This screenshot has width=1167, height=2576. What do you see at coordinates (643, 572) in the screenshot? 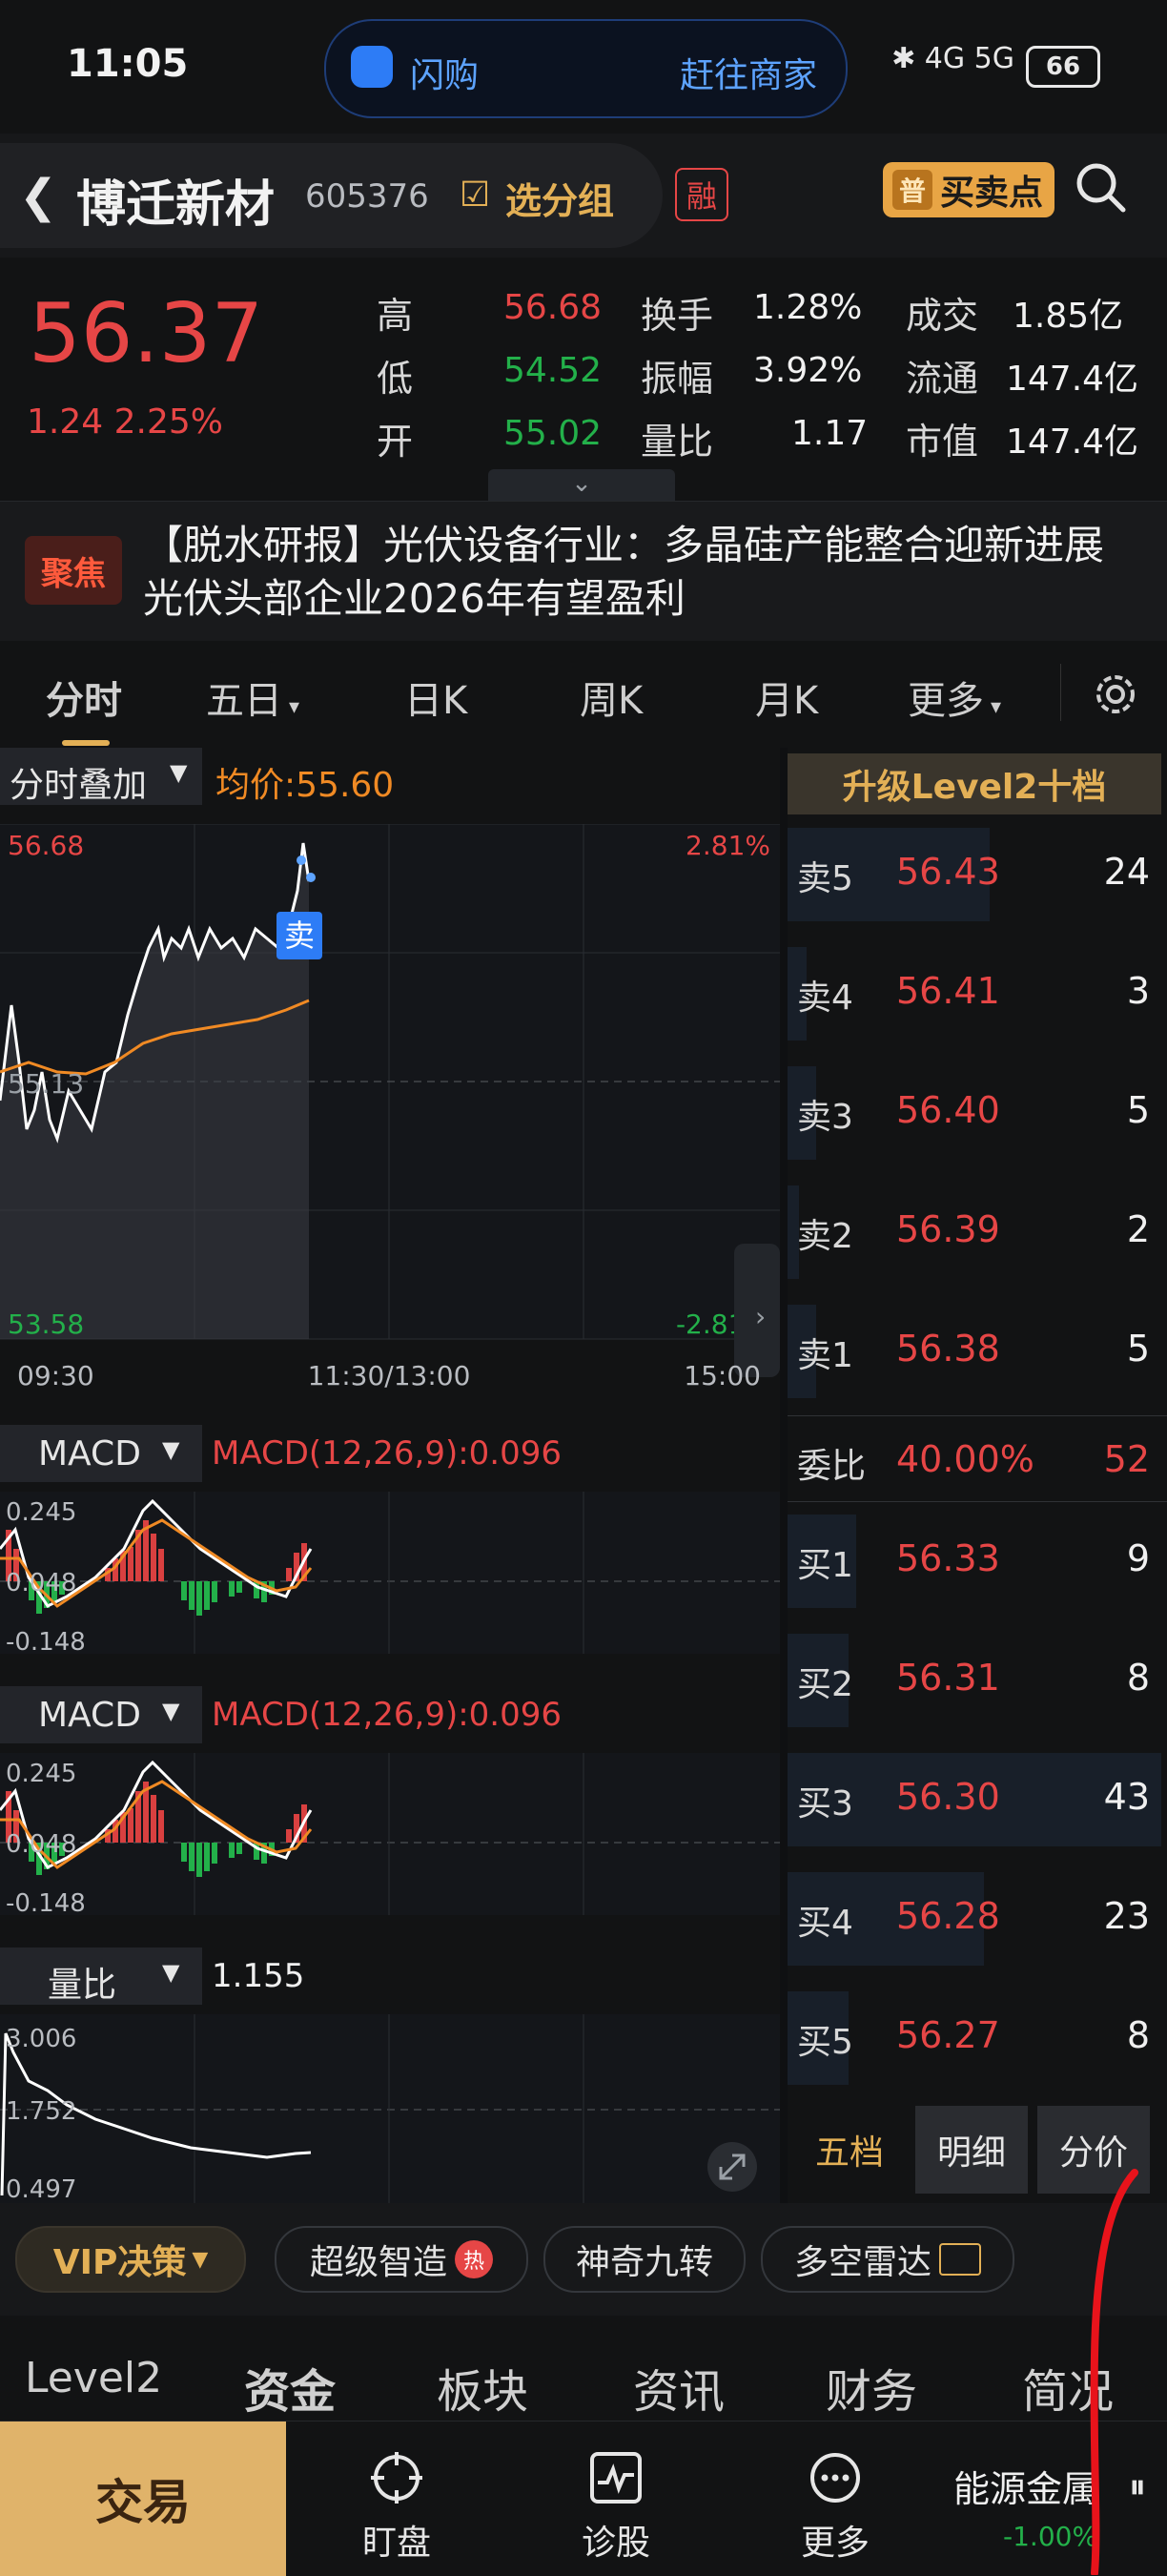
I see `news-headline: 【脱水研报】光伏设备行业：多晶硅产能整合迎新进展 光伏头部企业2026年有望盈利` at bounding box center [643, 572].